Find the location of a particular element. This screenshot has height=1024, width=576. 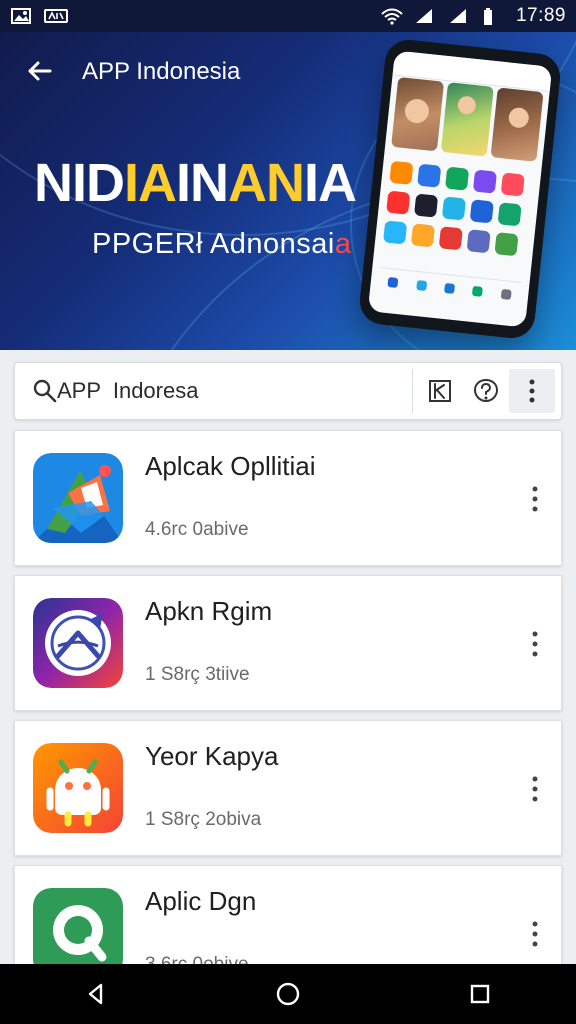

status-right-icons: 17:89 is located at coordinates (473, 16).